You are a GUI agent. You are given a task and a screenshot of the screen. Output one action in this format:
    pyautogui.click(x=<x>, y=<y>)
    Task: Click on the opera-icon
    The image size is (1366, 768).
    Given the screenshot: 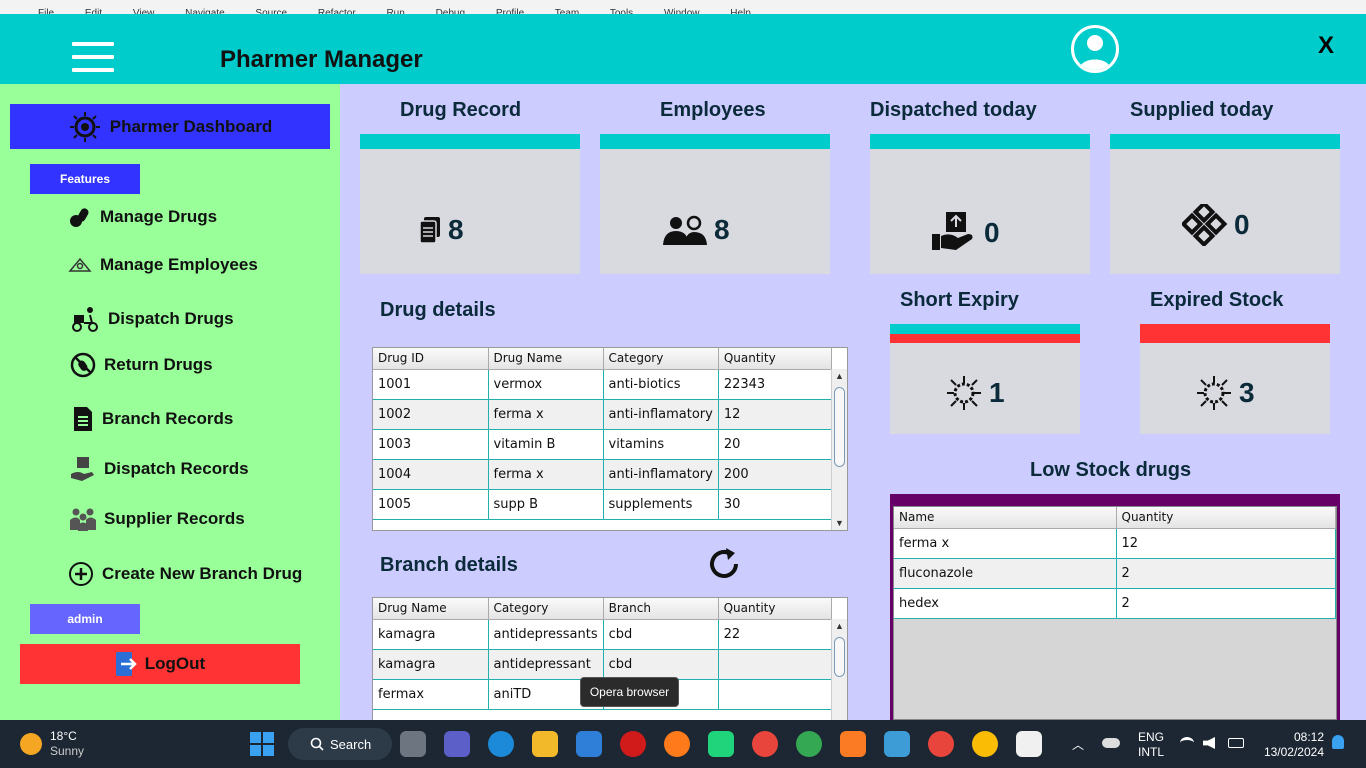 What is the action you would take?
    pyautogui.click(x=633, y=744)
    